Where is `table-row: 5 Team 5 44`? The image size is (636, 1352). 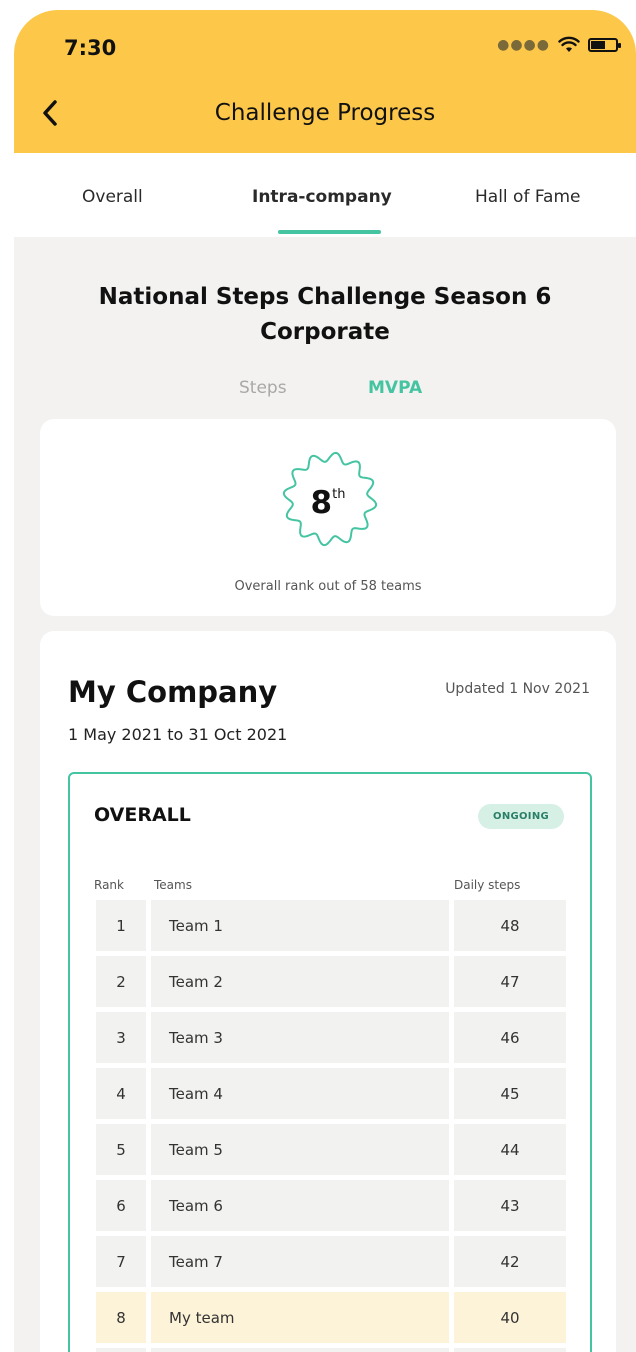
table-row: 5 Team 5 44 is located at coordinates (332, 1152).